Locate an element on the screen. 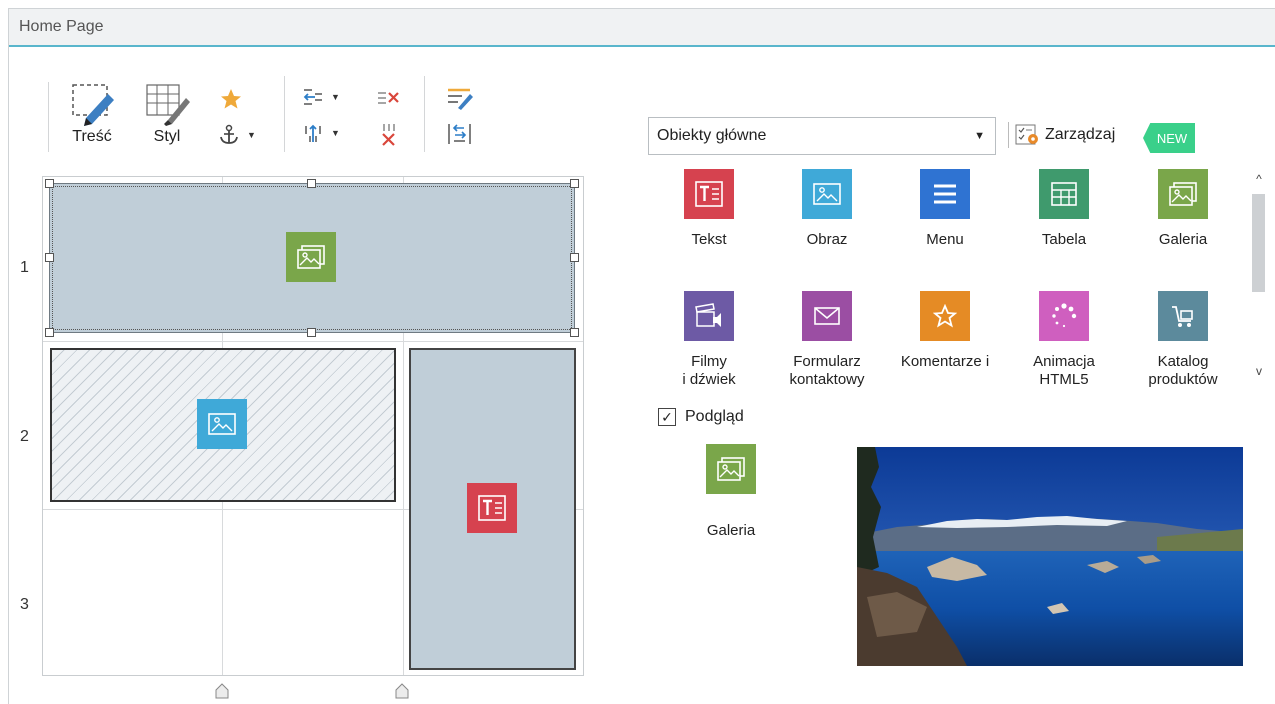 Image resolution: width=1275 pixels, height=704 pixels. manage-settings-icon is located at coordinates (1026, 134).